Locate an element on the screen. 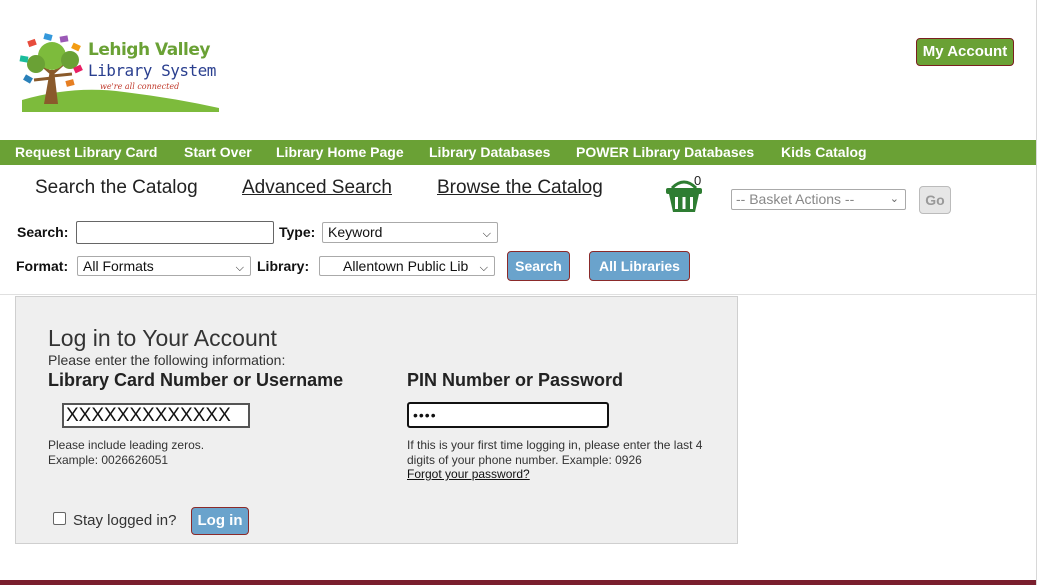 The width and height of the screenshot is (1040, 585). logo-title: Lehigh Valley is located at coordinates (149, 50).